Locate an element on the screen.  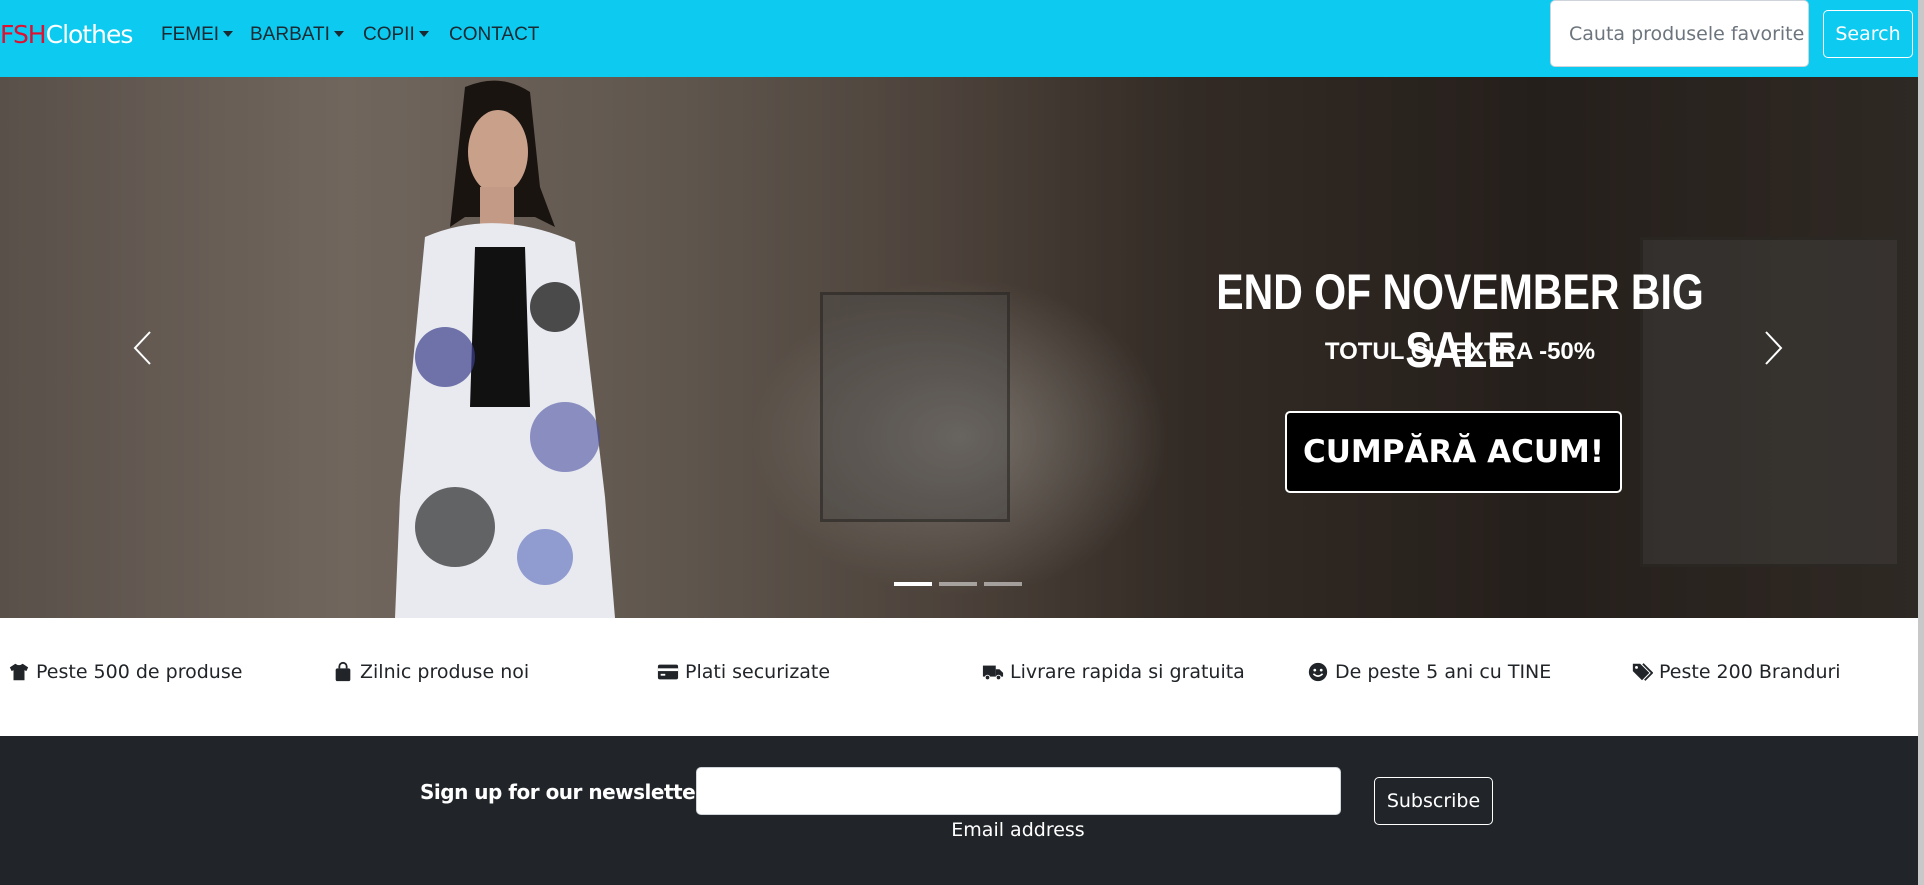
nav-contact: CONTACT is located at coordinates (494, 35).